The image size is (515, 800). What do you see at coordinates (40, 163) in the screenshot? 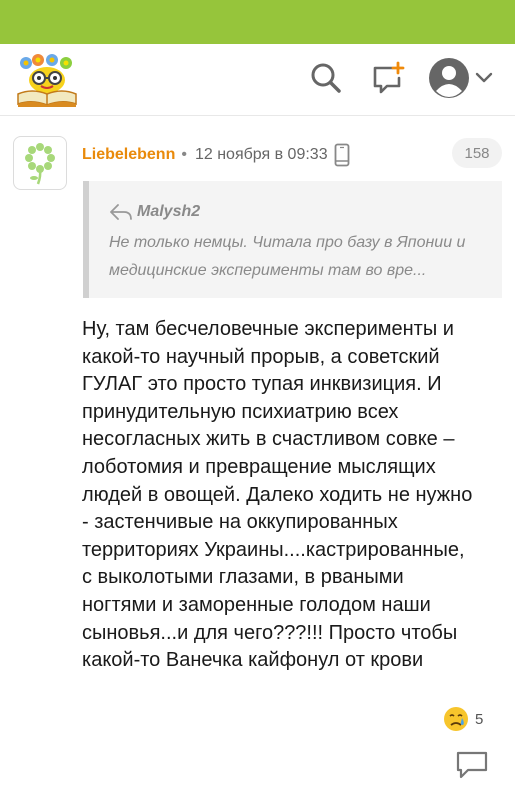
I see `avatar` at bounding box center [40, 163].